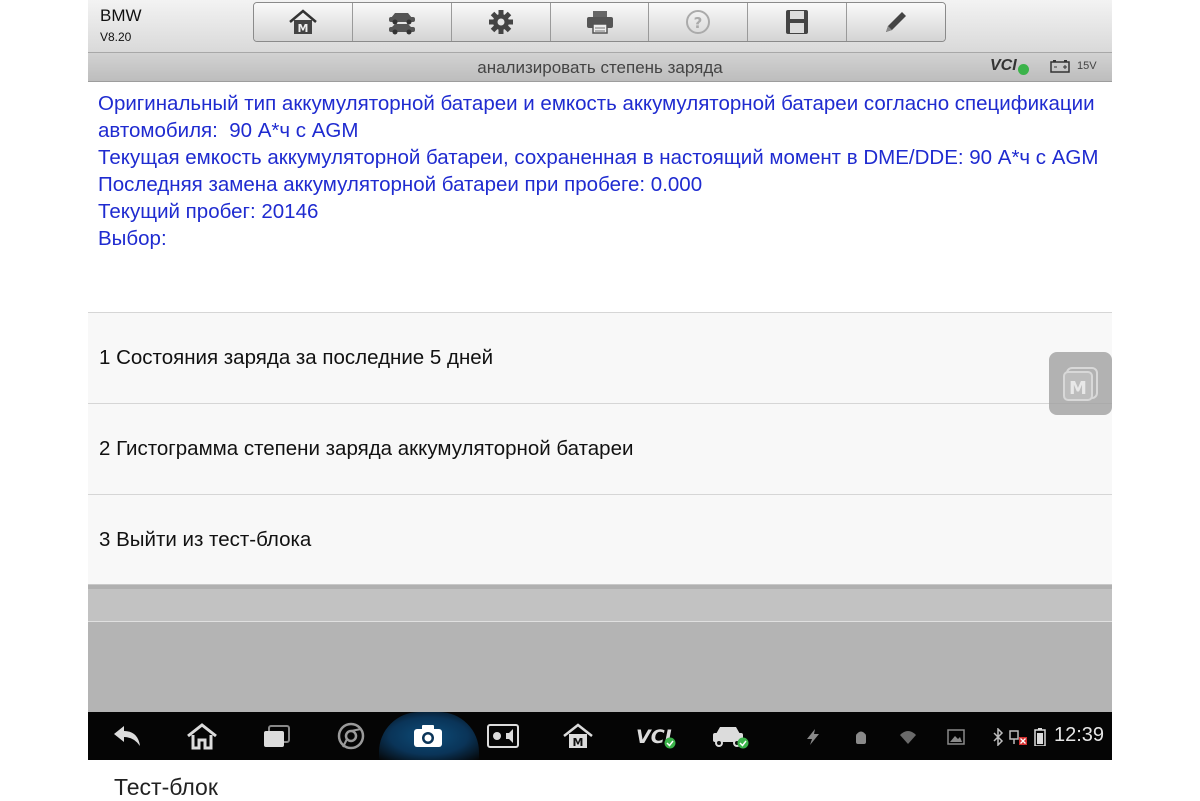 The image size is (1200, 801). What do you see at coordinates (1018, 737) in the screenshot?
I see `network-error-icon` at bounding box center [1018, 737].